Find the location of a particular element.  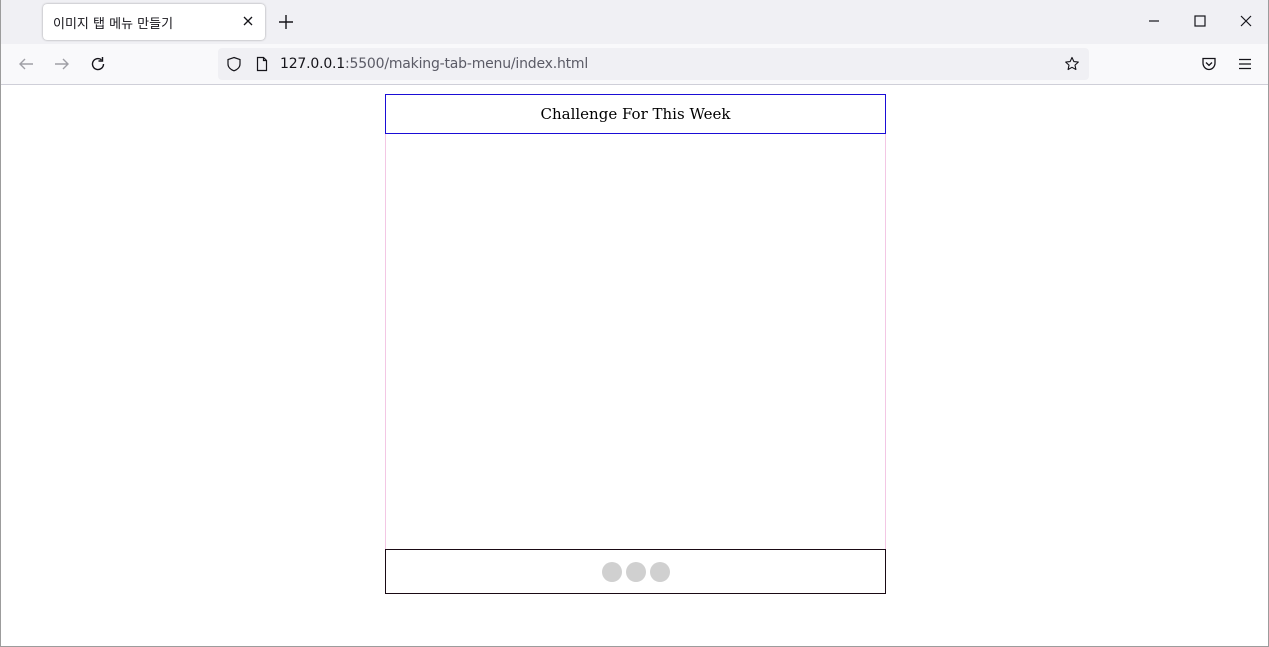

reload-icon is located at coordinates (98, 64).